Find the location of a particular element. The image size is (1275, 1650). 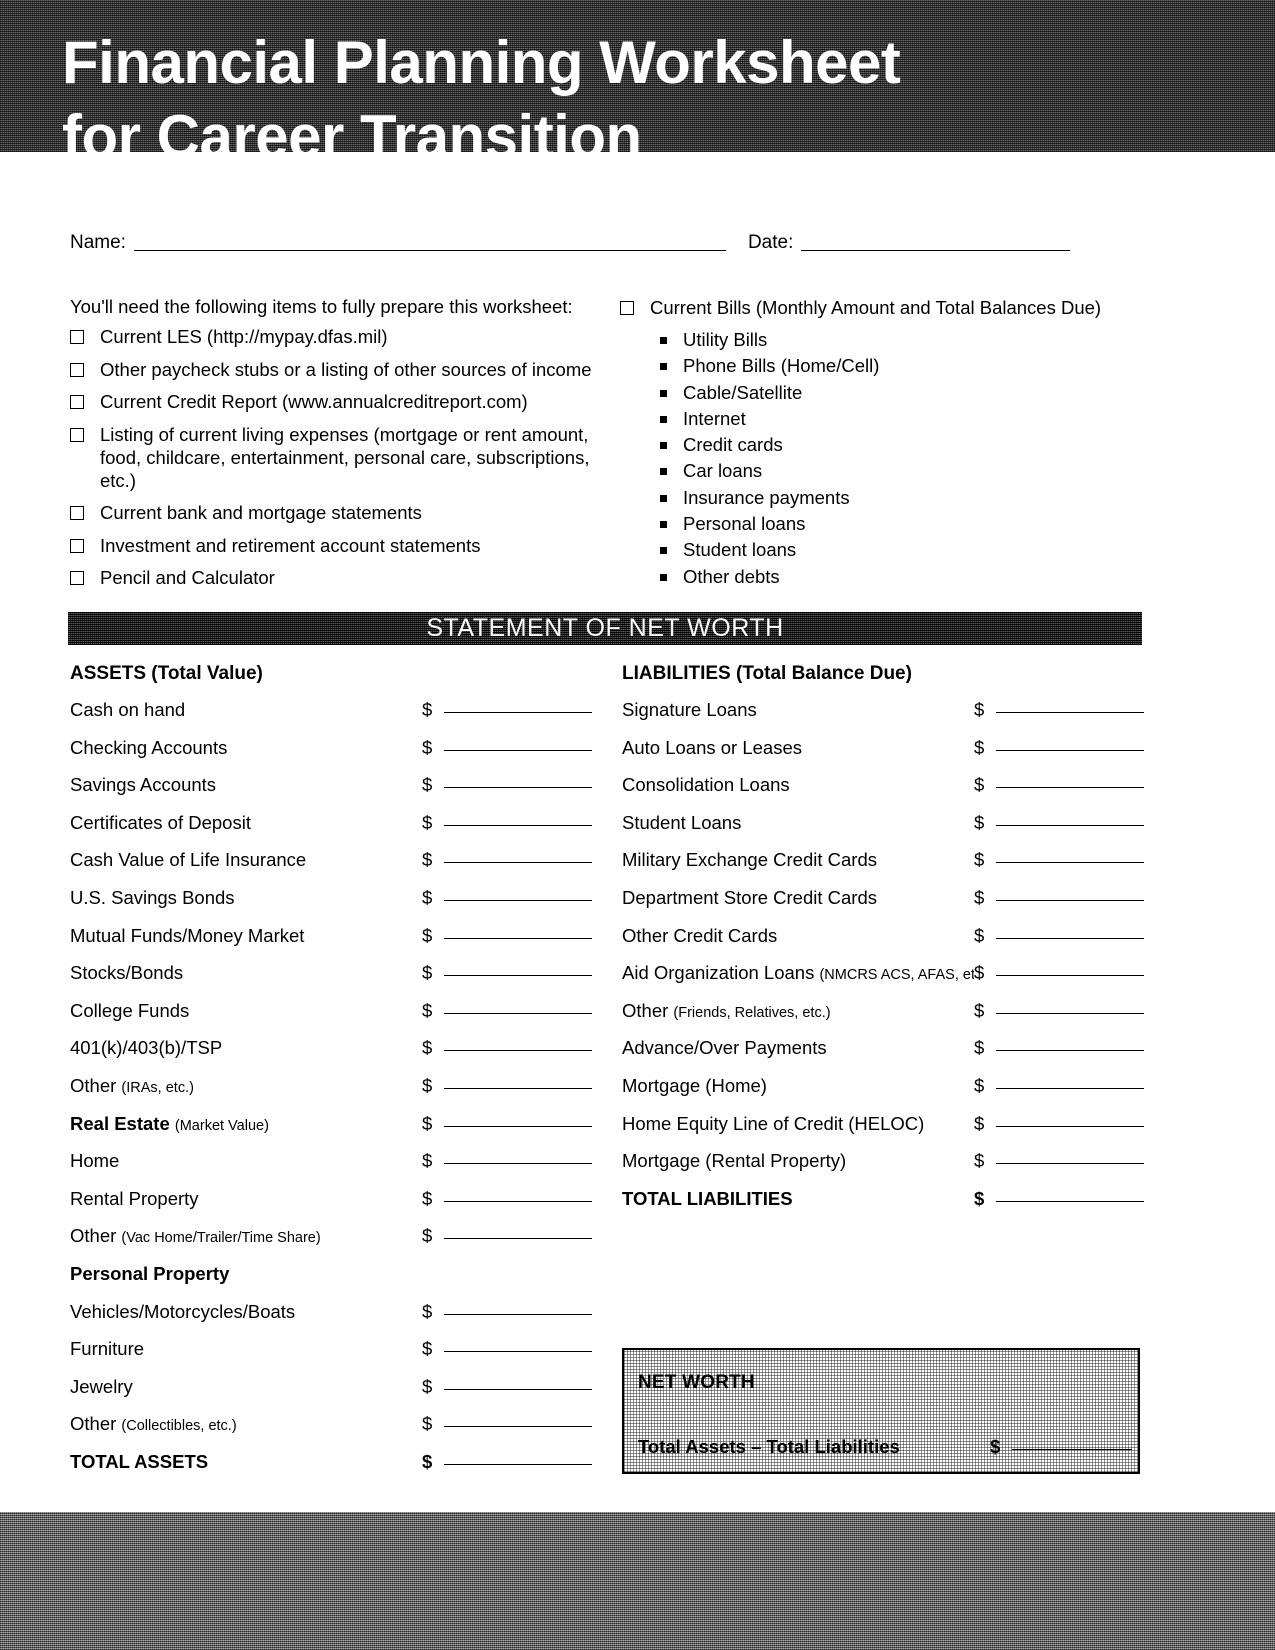

list-item: Current bank and mortgage statements is located at coordinates (342, 512).